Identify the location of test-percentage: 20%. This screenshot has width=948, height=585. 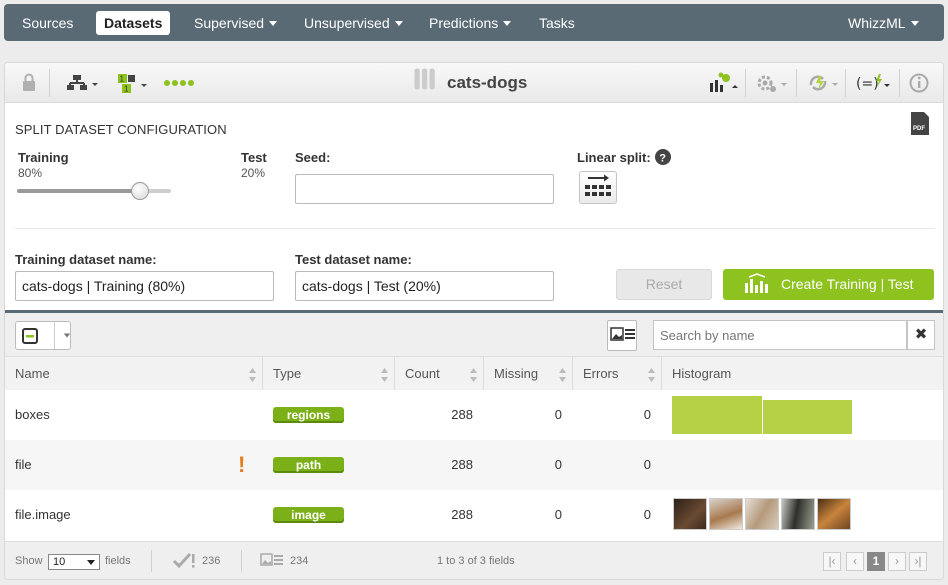
(253, 173).